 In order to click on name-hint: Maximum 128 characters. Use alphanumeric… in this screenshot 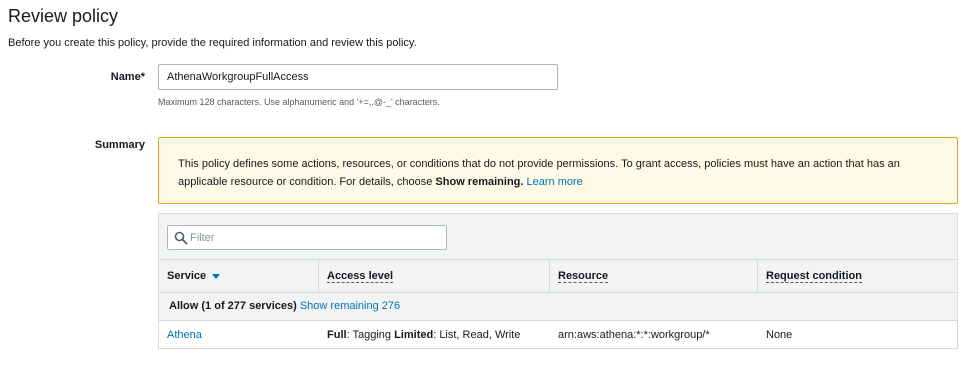, I will do `click(299, 102)`.